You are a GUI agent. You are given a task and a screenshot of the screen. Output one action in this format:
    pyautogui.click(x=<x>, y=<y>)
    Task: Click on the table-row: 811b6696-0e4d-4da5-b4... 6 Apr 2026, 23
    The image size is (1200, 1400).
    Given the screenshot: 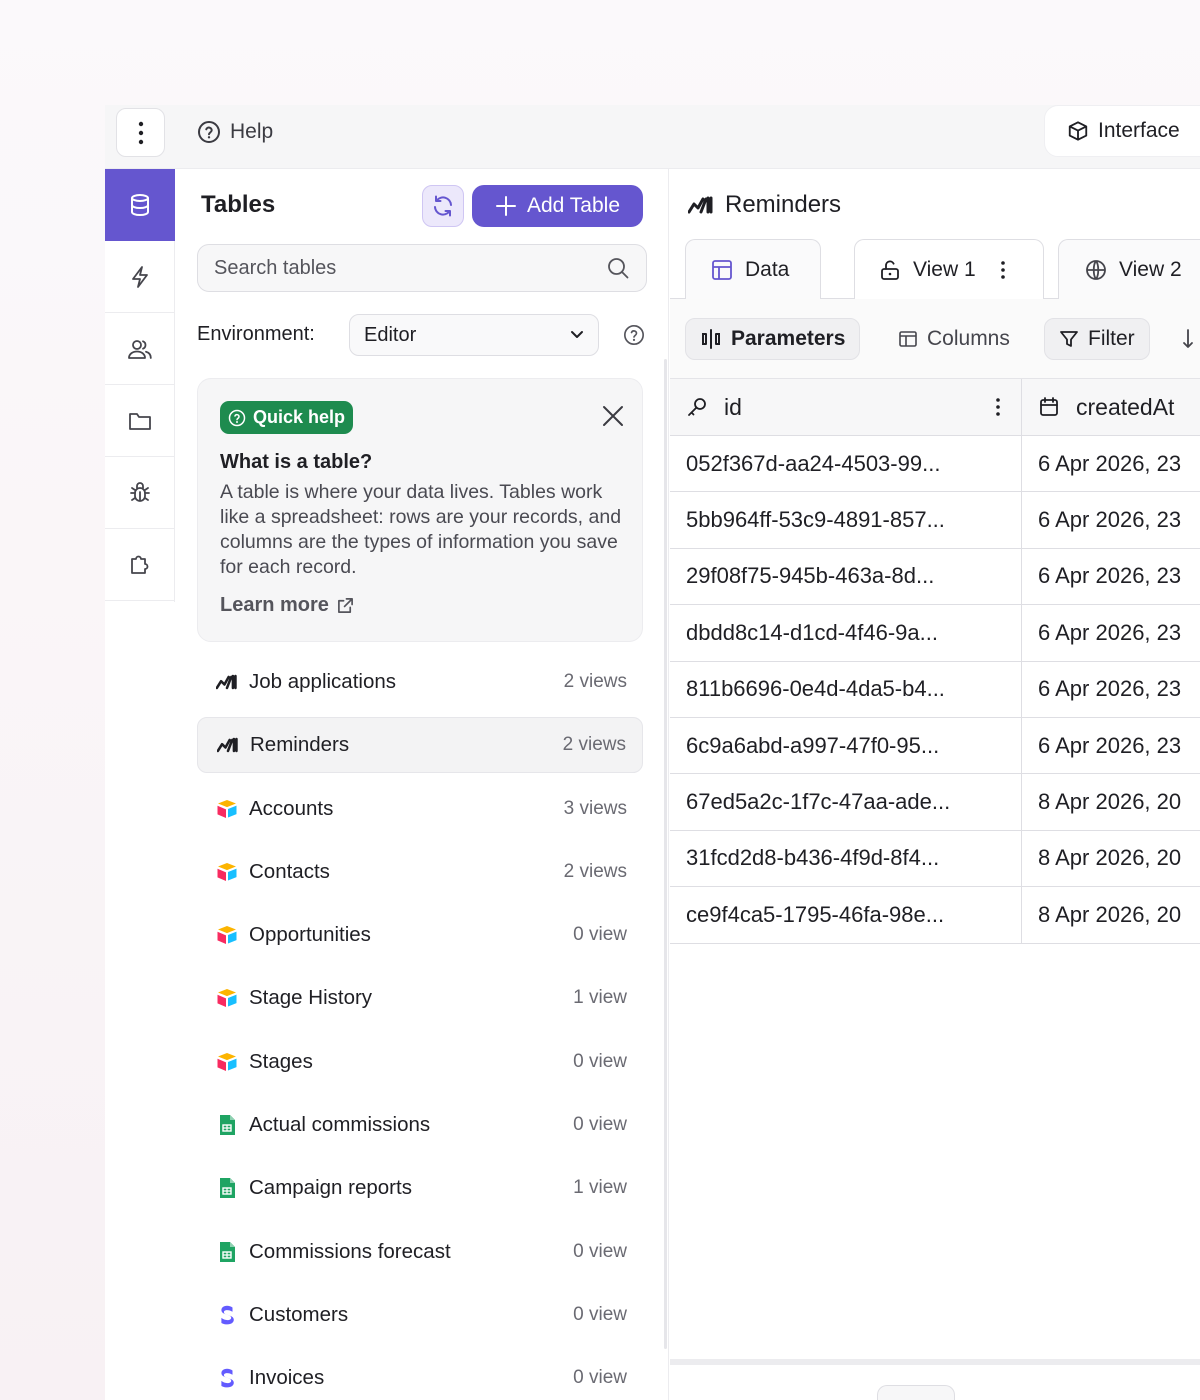 What is the action you would take?
    pyautogui.click(x=935, y=689)
    